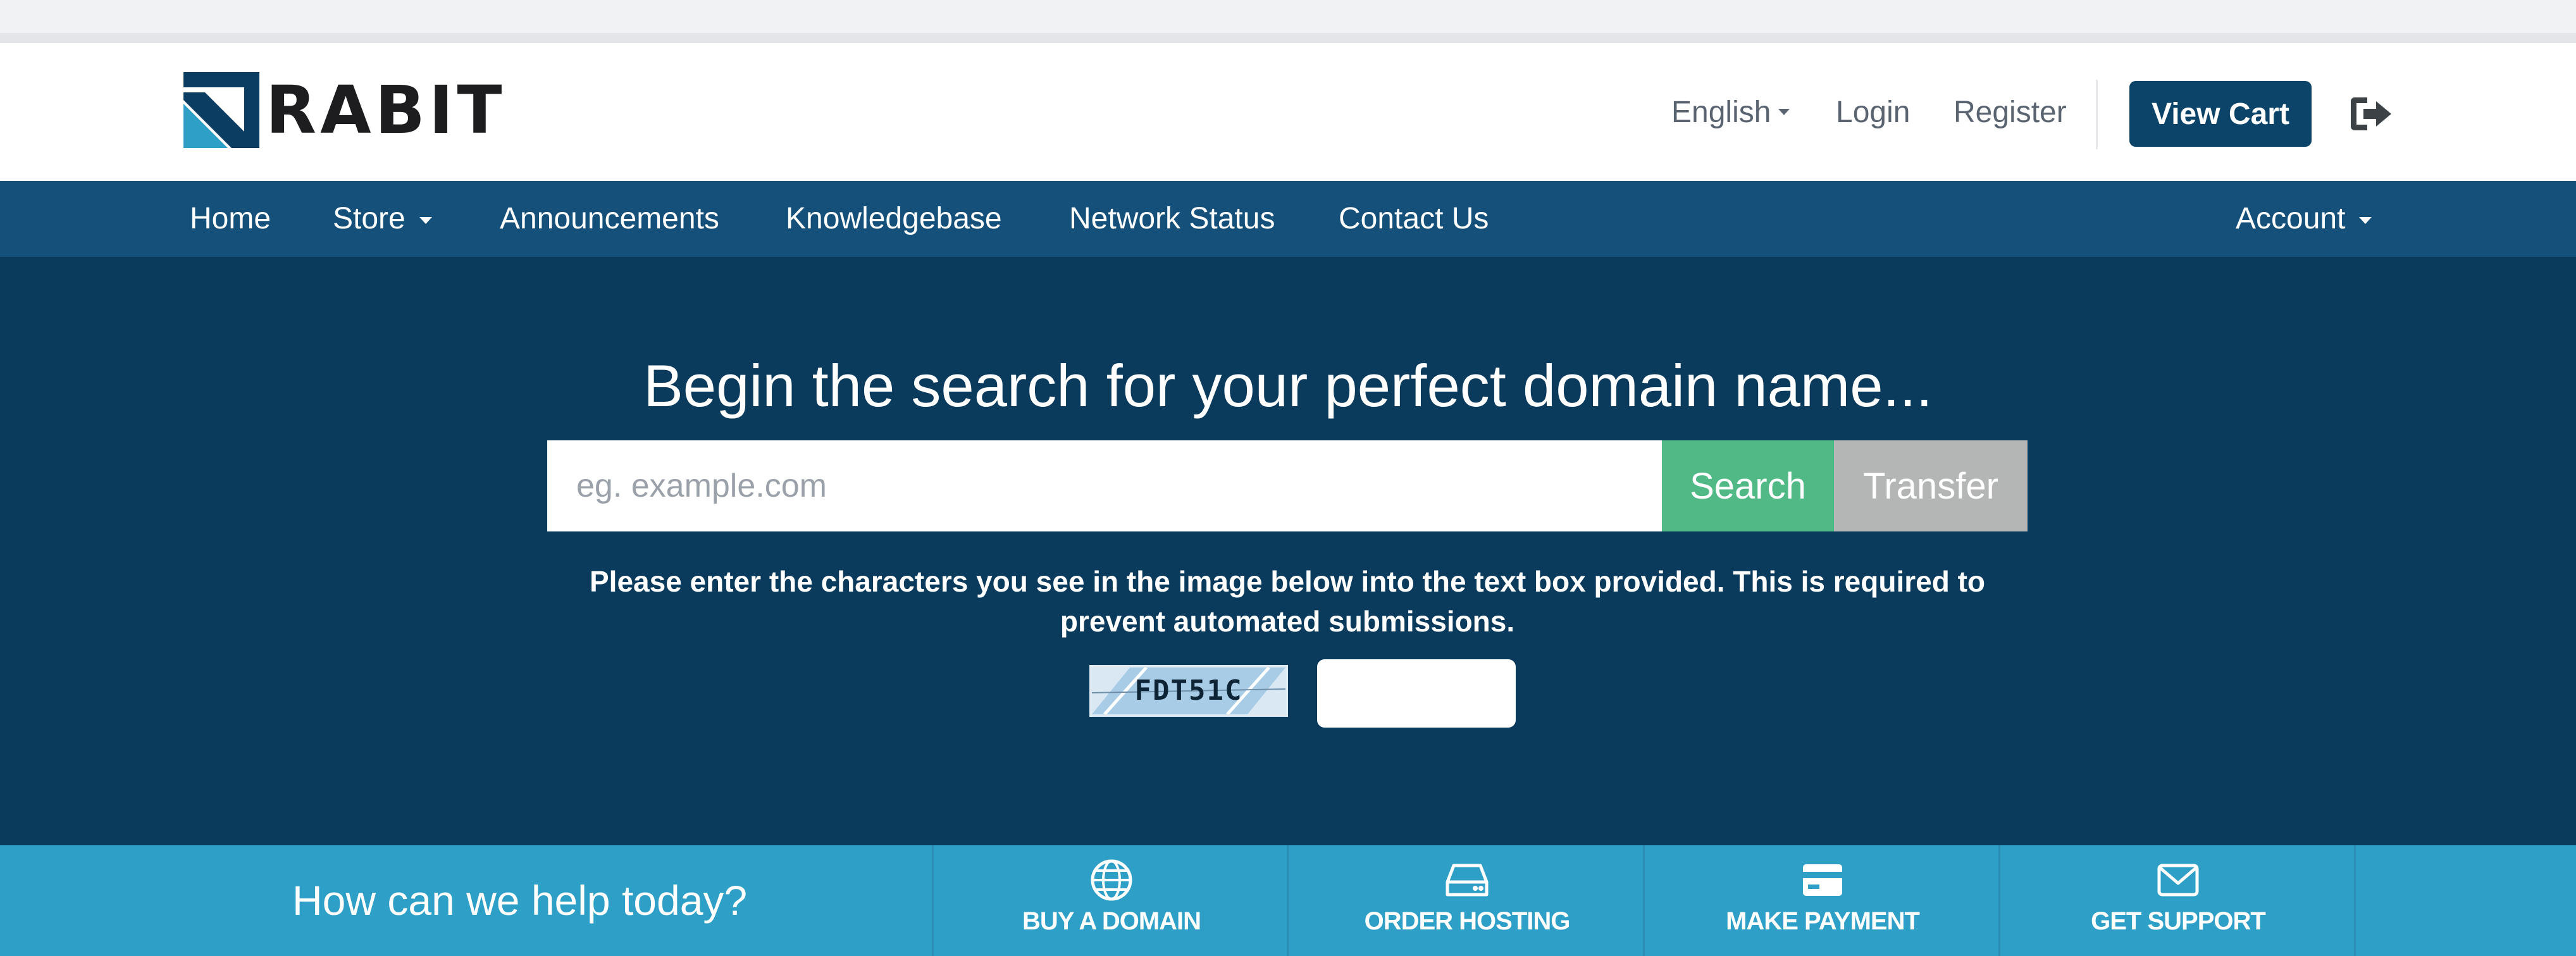  What do you see at coordinates (2355, 900) in the screenshot?
I see `help-divider` at bounding box center [2355, 900].